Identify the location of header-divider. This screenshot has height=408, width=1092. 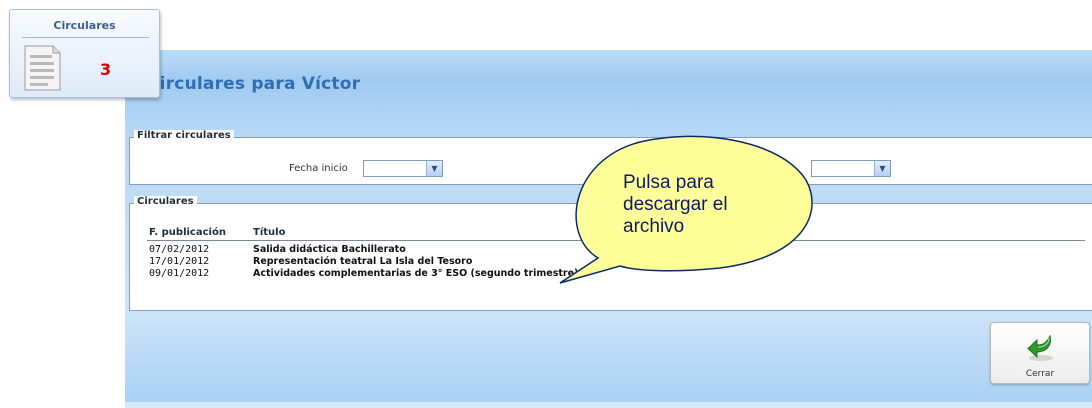
(616, 240).